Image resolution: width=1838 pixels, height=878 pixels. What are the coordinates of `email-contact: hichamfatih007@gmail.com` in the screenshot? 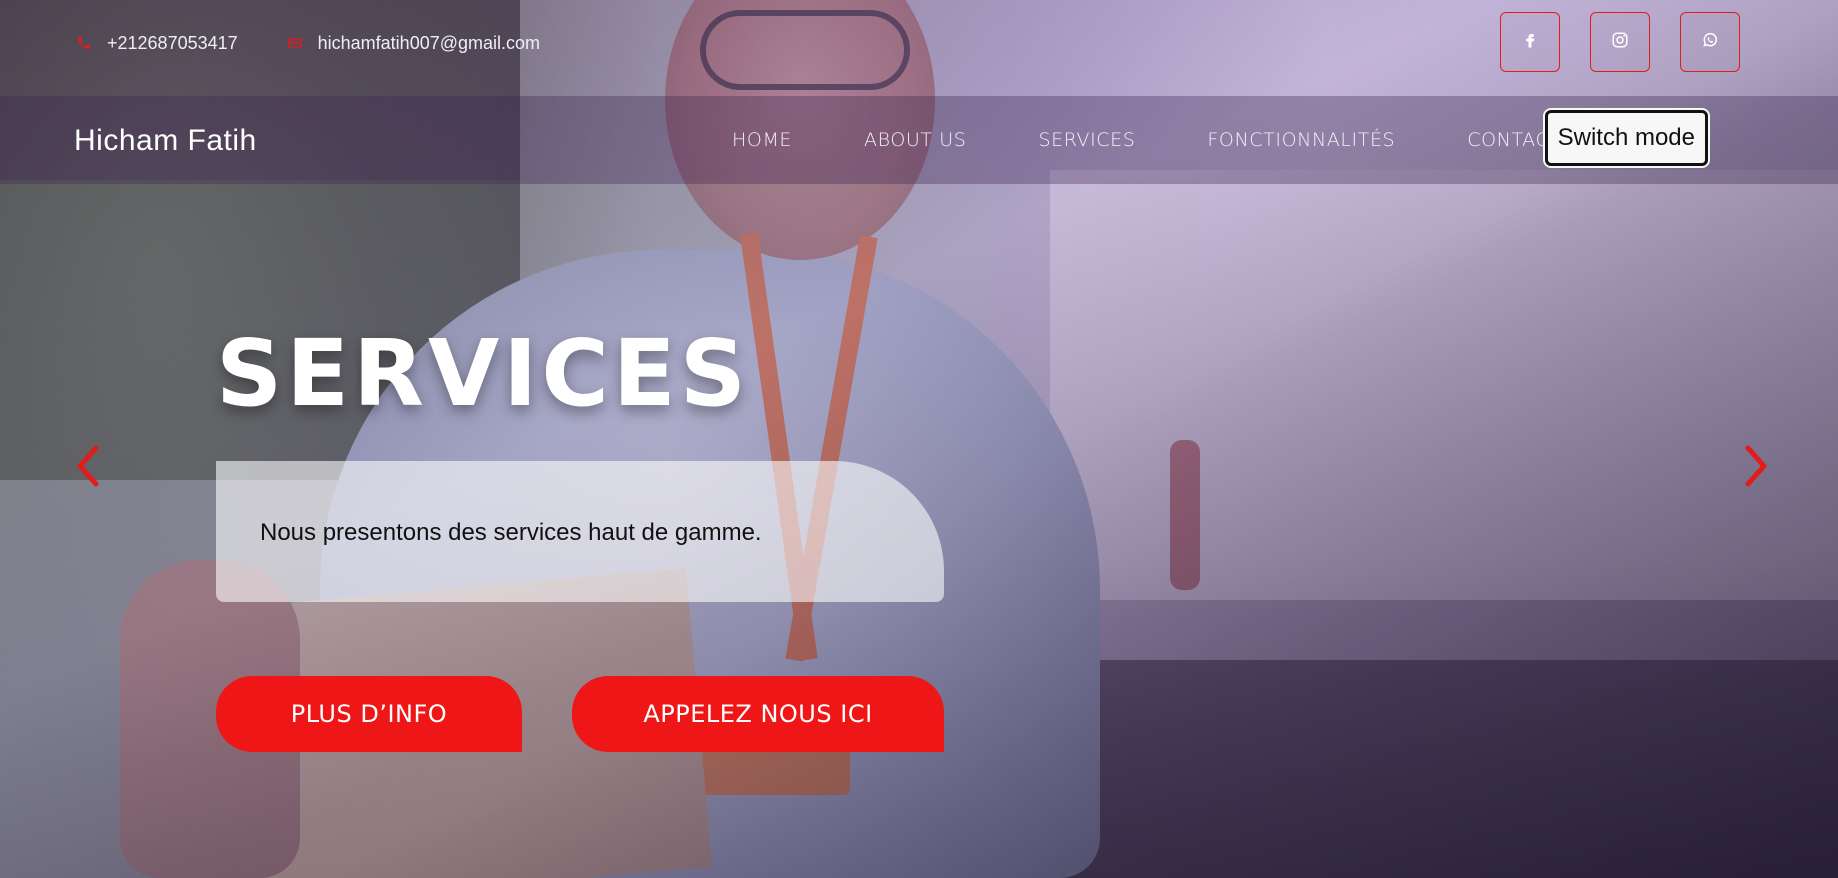 It's located at (413, 43).